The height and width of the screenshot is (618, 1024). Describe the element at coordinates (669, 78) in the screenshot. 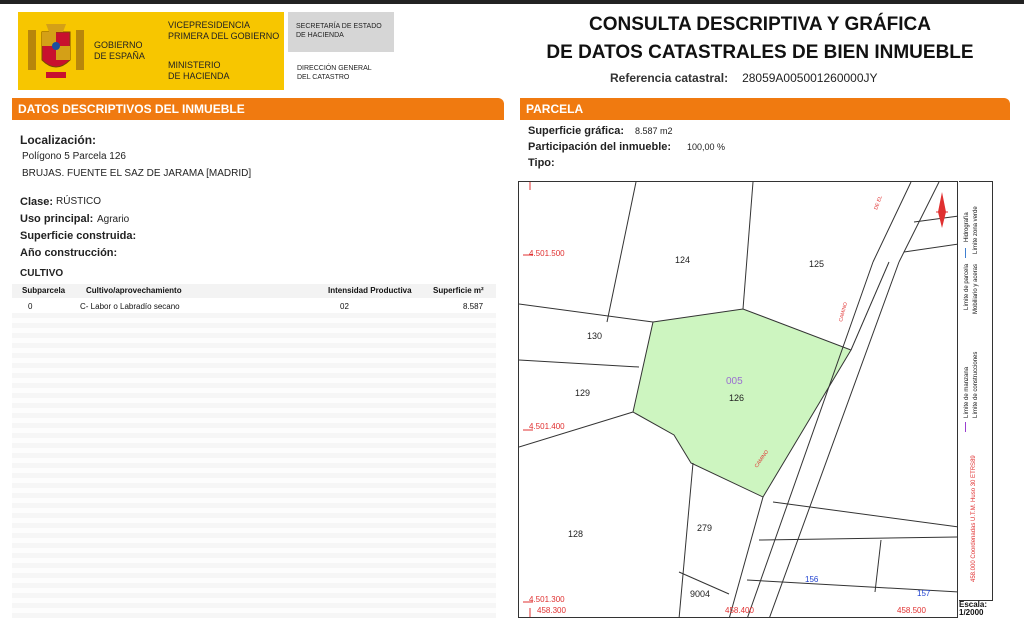

I see `ref-label: Referencia catastral:` at that location.